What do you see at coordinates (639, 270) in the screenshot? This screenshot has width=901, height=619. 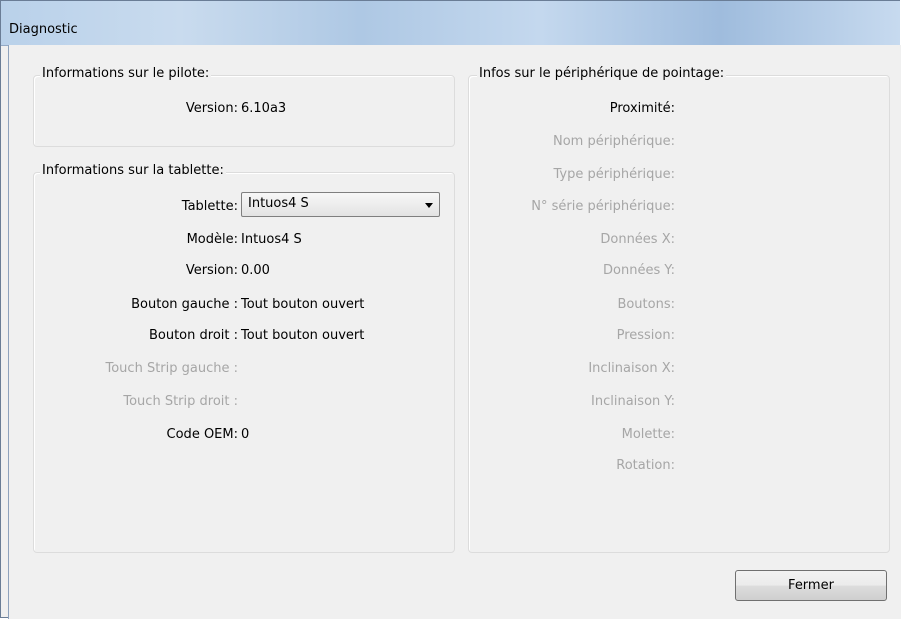 I see `data-y-label: Données Y:` at bounding box center [639, 270].